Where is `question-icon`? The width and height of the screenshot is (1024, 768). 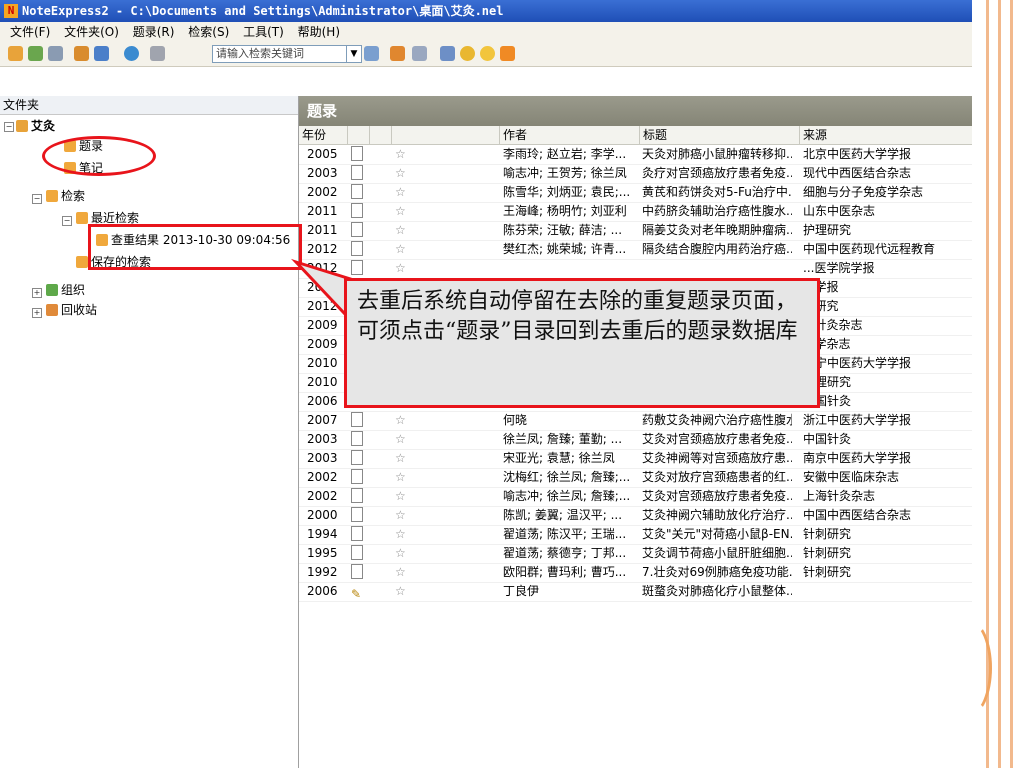 question-icon is located at coordinates (467, 53).